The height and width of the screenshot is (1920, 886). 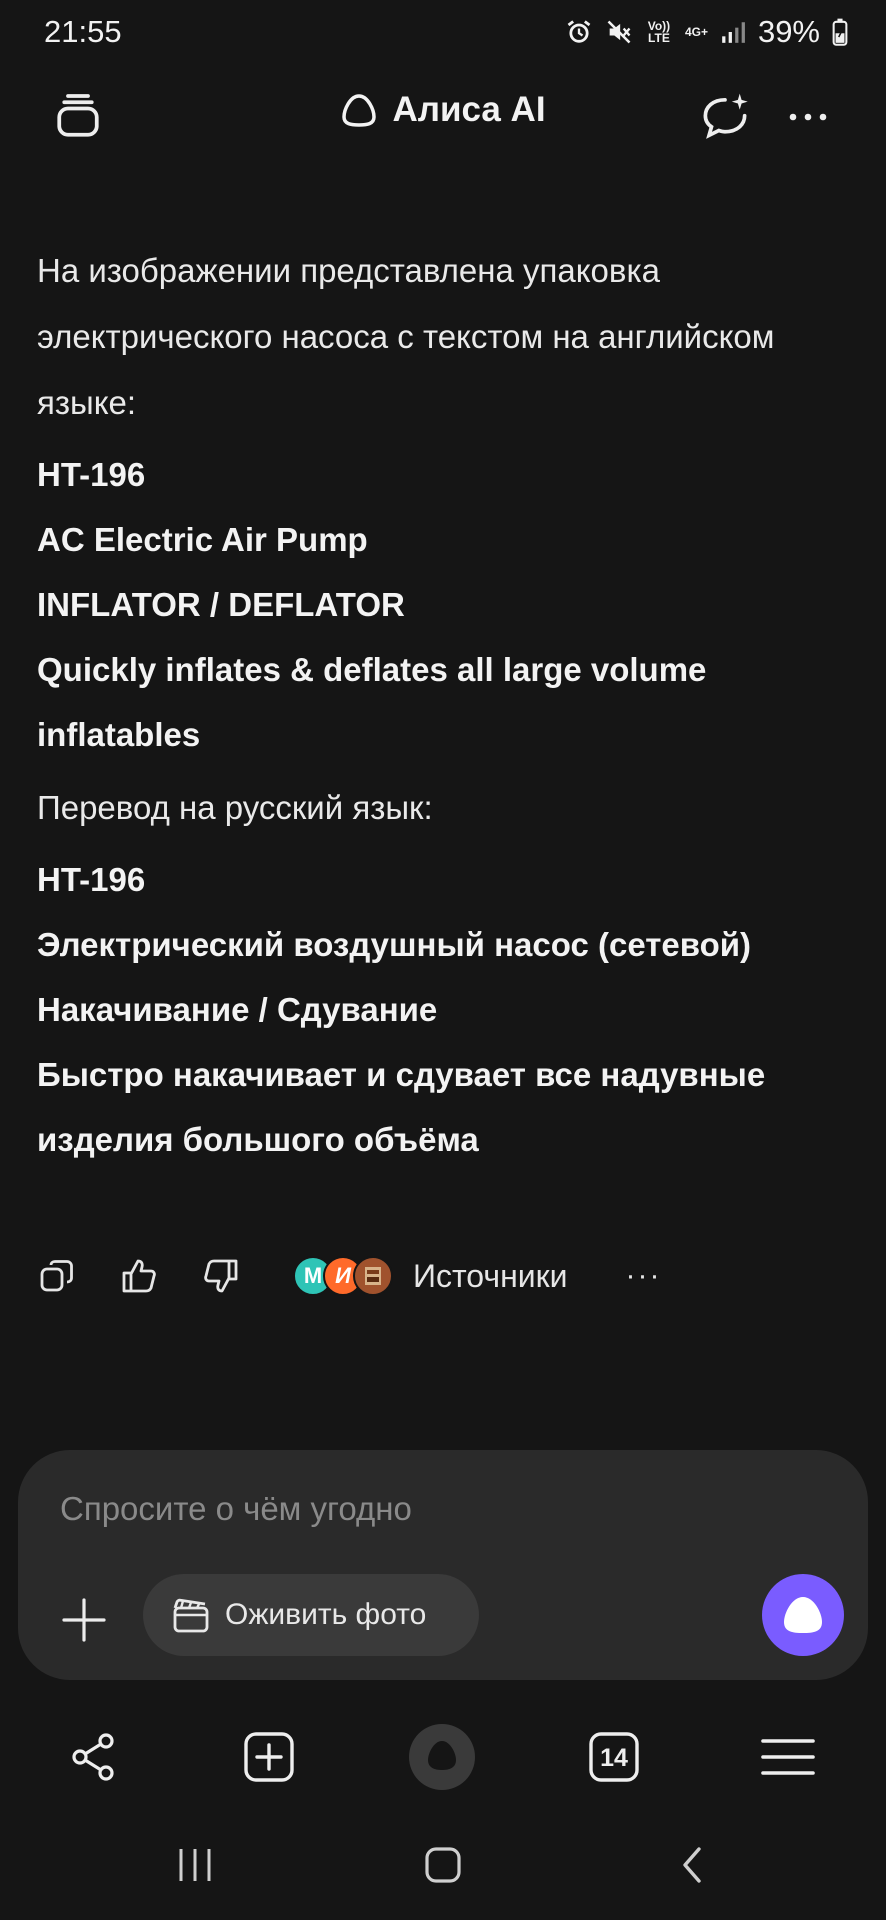 What do you see at coordinates (326, 1614) in the screenshot?
I see `chip-label: Оживить фото` at bounding box center [326, 1614].